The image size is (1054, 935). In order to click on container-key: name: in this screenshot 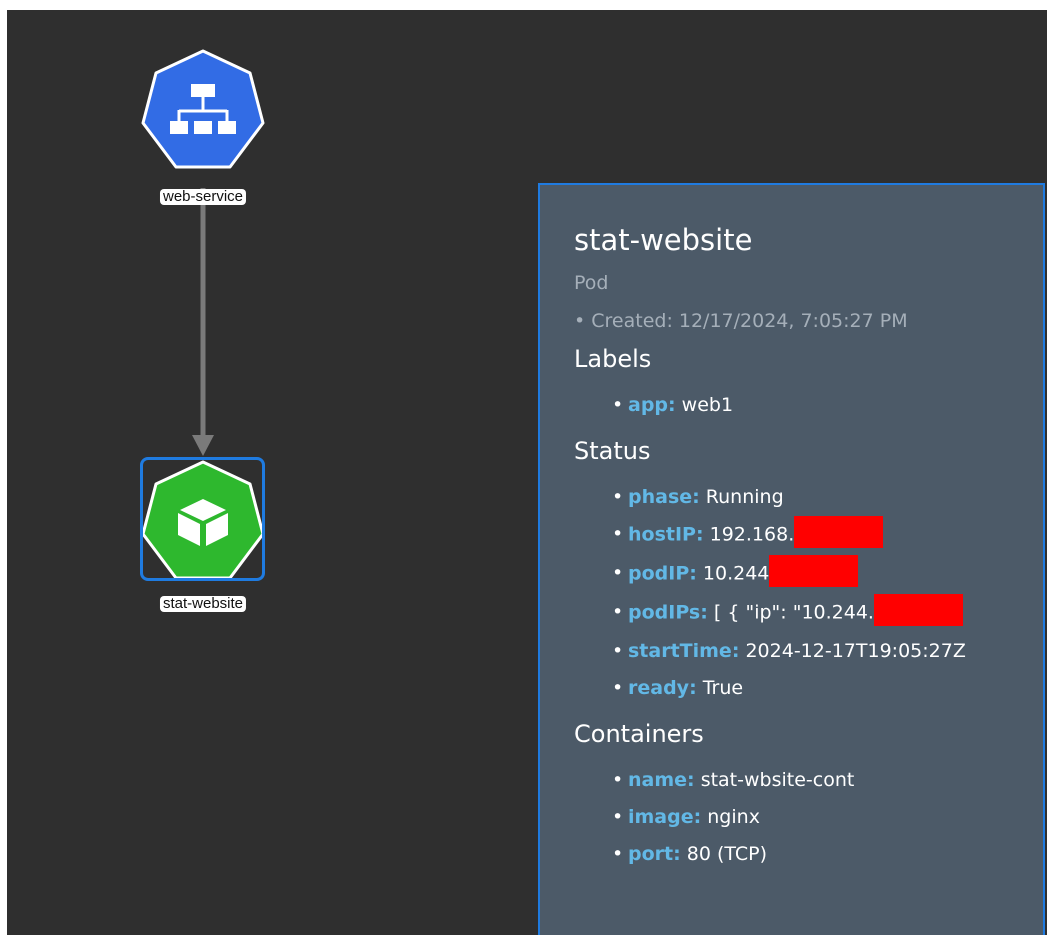, I will do `click(661, 780)`.